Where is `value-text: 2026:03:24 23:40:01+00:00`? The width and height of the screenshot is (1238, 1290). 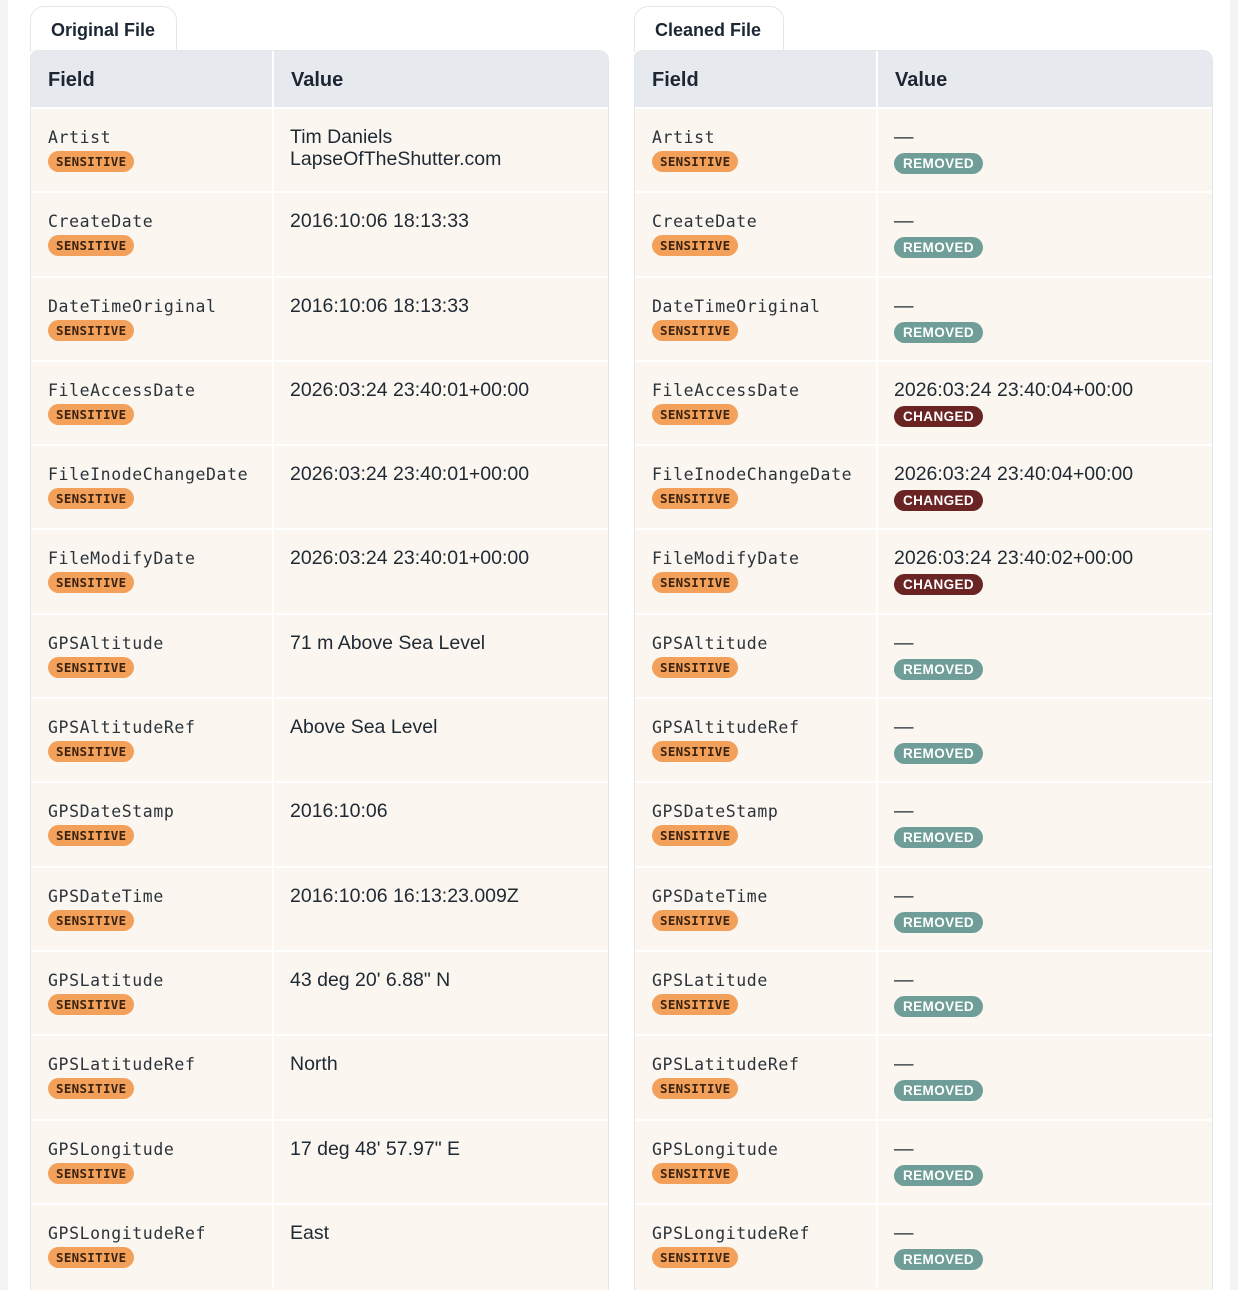 value-text: 2026:03:24 23:40:01+00:00 is located at coordinates (410, 389).